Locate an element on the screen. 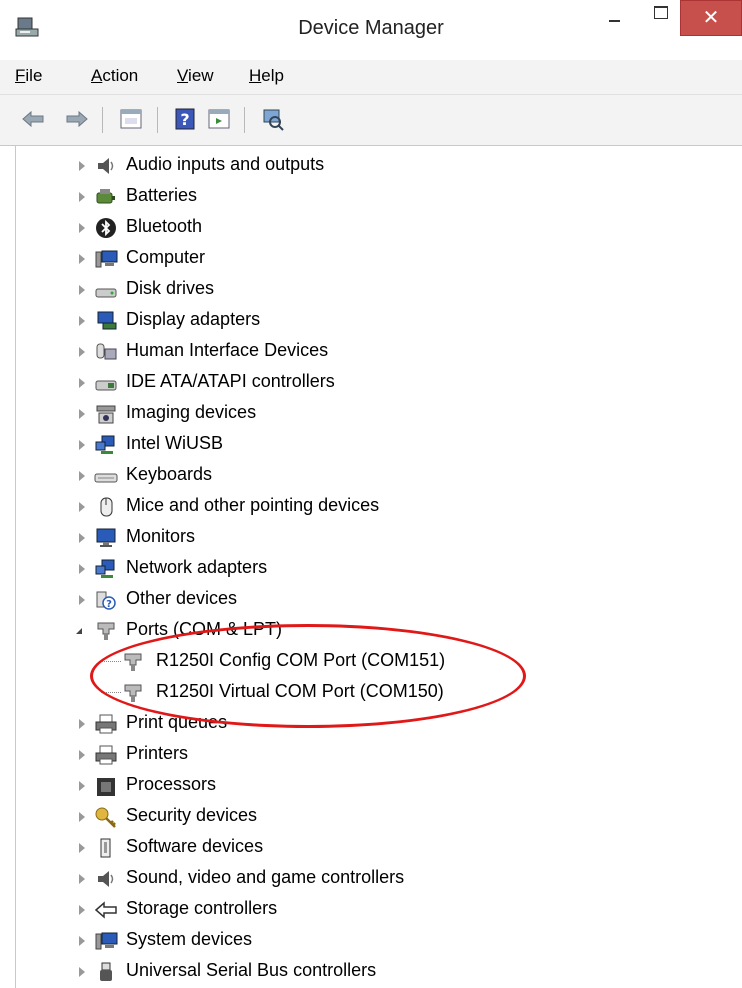 This screenshot has width=742, height=988. device-category: Audio inputs and outputs is located at coordinates (366, 165).